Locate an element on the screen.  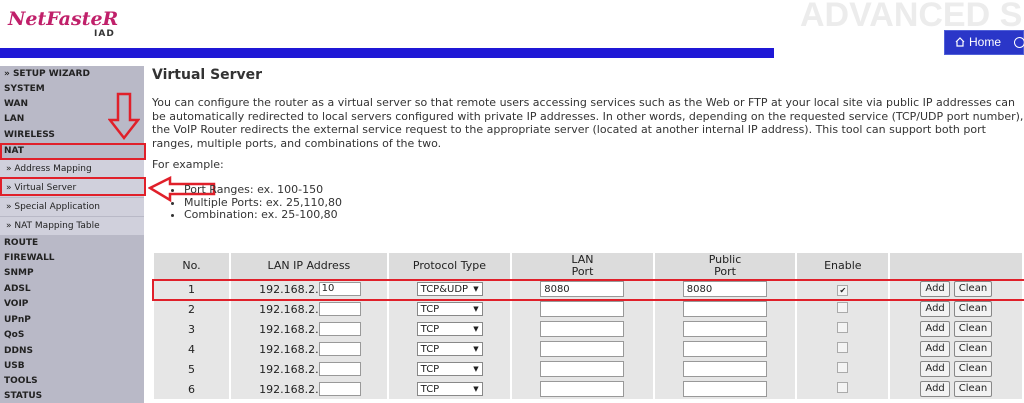
col-actions-header is located at coordinates (956, 266).